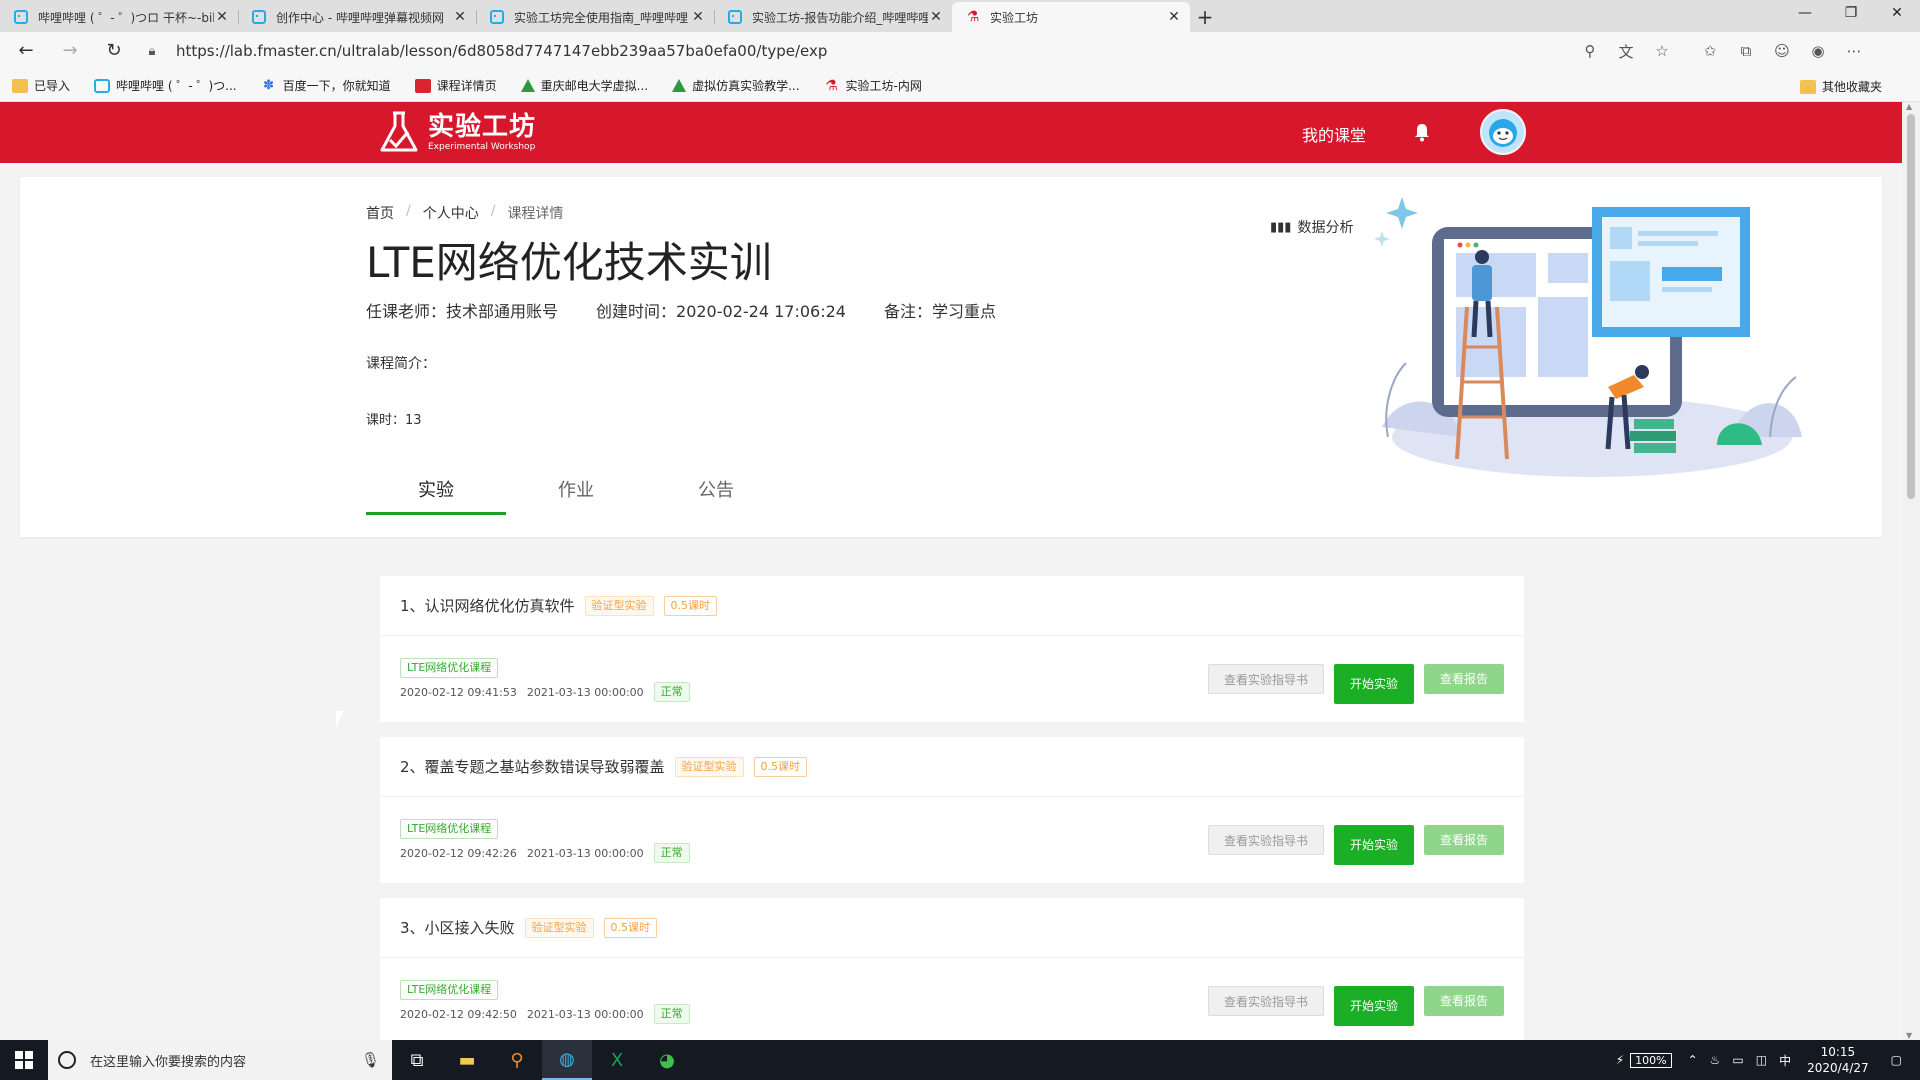 Image resolution: width=1920 pixels, height=1080 pixels. What do you see at coordinates (1761, 1060) in the screenshot?
I see `network-icon: ◫` at bounding box center [1761, 1060].